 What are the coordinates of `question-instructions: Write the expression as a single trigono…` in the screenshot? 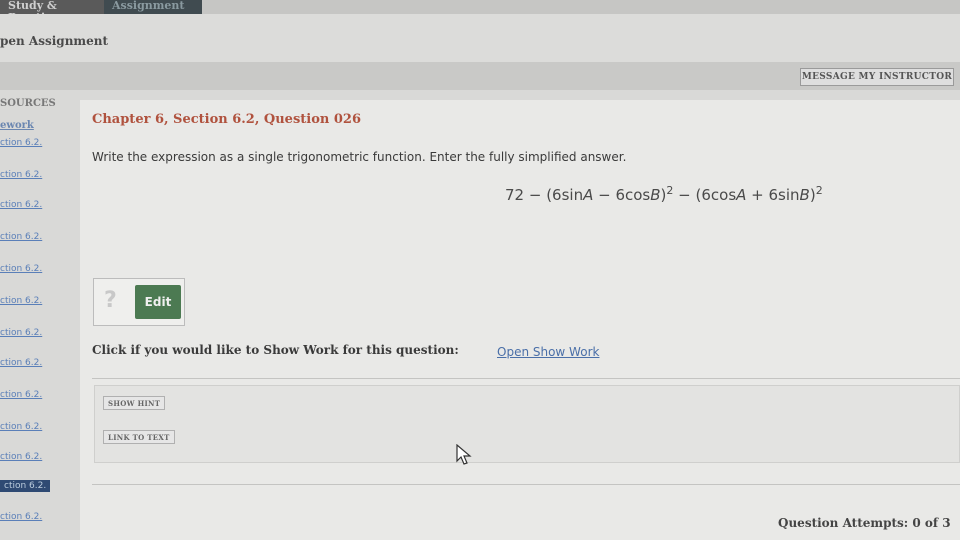 It's located at (359, 157).